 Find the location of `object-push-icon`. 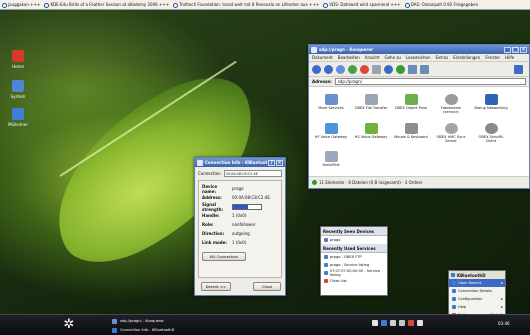

object-push-icon is located at coordinates (411, 99).